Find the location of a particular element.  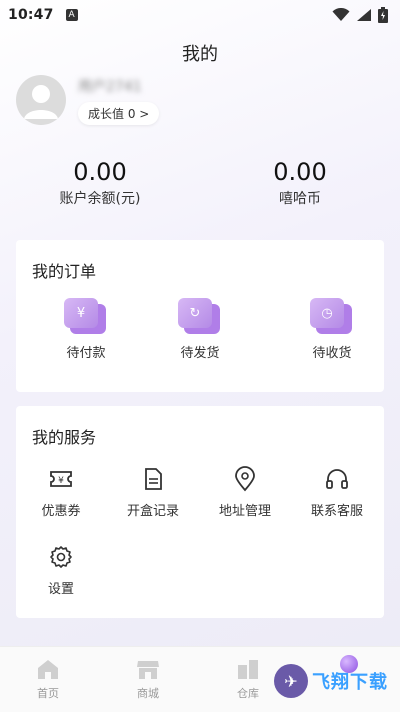

default-avatar-icon is located at coordinates (41, 102).